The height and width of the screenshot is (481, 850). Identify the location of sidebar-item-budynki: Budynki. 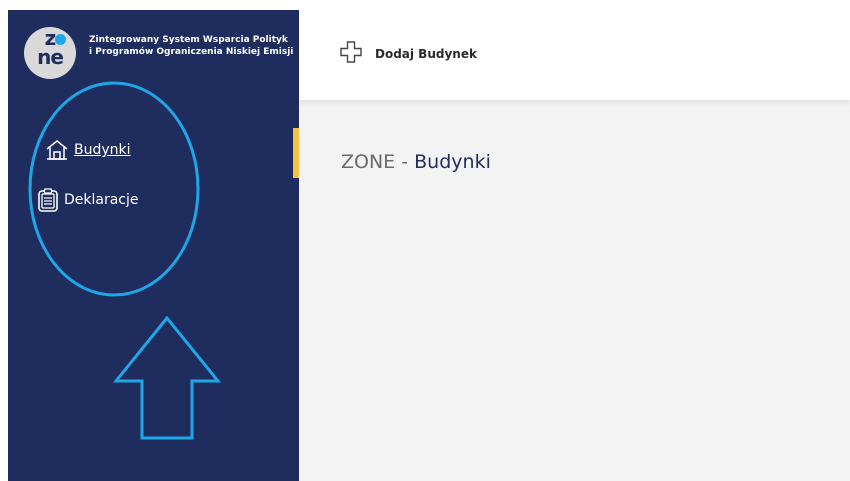
(88, 150).